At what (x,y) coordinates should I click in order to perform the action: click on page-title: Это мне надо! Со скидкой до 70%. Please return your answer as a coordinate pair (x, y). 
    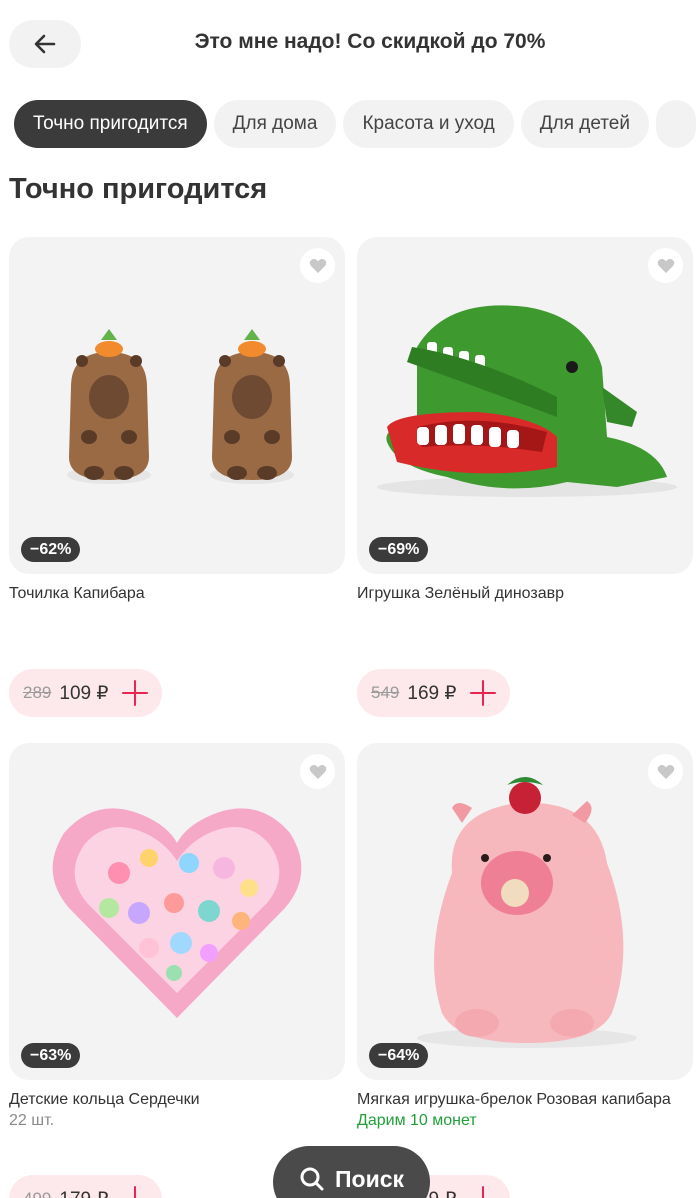
    Looking at the image, I should click on (370, 41).